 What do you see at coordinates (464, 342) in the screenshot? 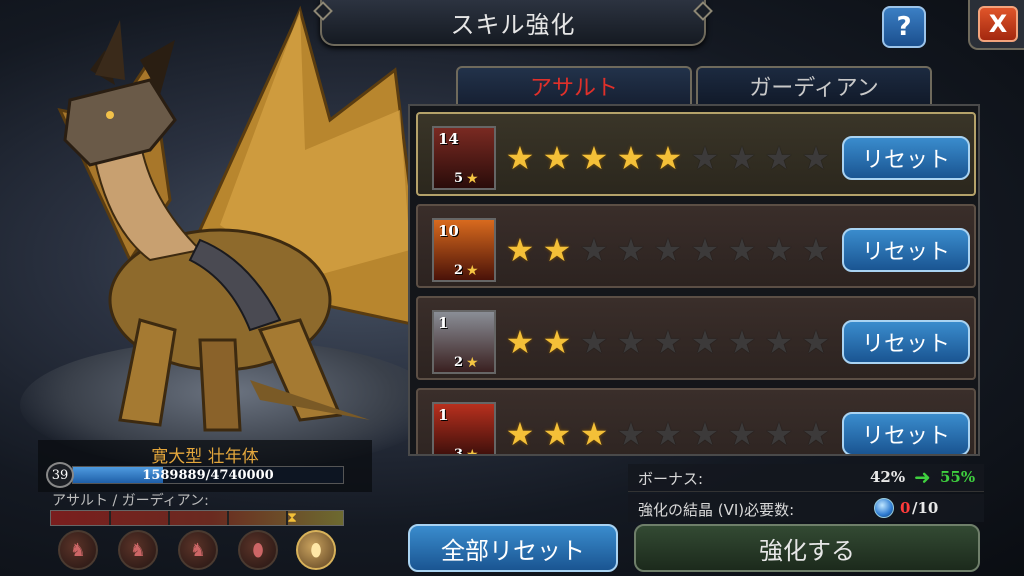
I see `knight-icon: 1 2 ★` at bounding box center [464, 342].